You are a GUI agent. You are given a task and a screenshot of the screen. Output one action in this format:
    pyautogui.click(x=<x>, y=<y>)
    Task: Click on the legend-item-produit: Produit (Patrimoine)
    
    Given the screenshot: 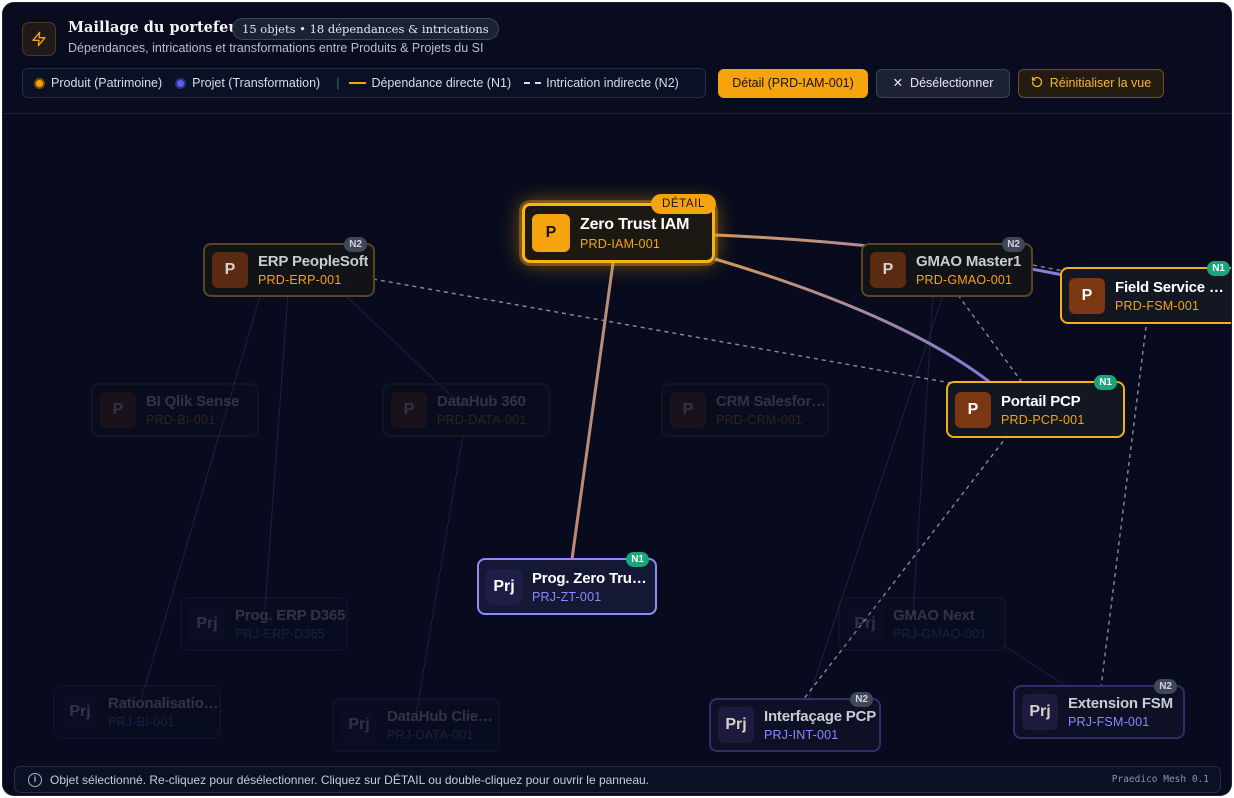 What is the action you would take?
    pyautogui.click(x=98, y=83)
    